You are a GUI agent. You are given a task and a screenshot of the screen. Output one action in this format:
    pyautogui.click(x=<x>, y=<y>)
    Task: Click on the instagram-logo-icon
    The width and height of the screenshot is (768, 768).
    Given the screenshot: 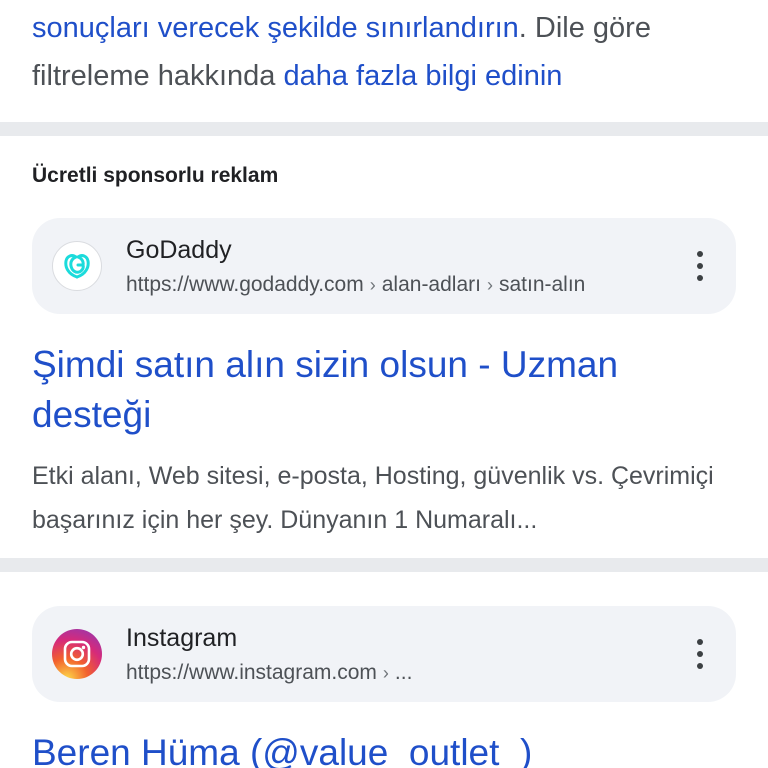 What is the action you would take?
    pyautogui.click(x=77, y=654)
    